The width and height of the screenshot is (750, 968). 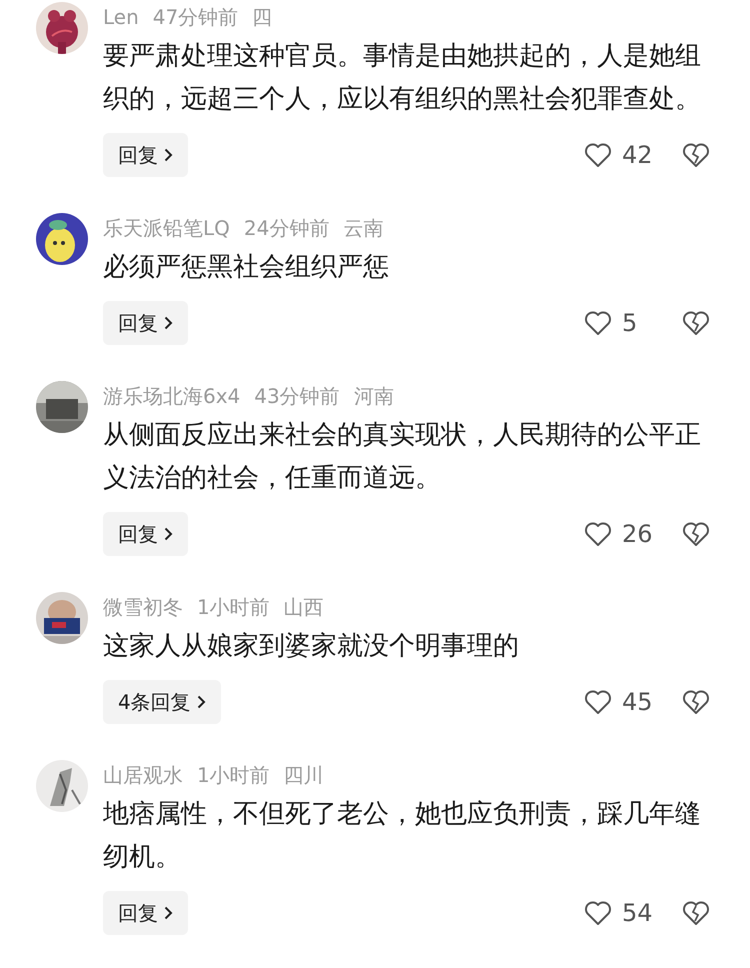 I want to click on comment-time: 47分钟前, so click(x=195, y=17).